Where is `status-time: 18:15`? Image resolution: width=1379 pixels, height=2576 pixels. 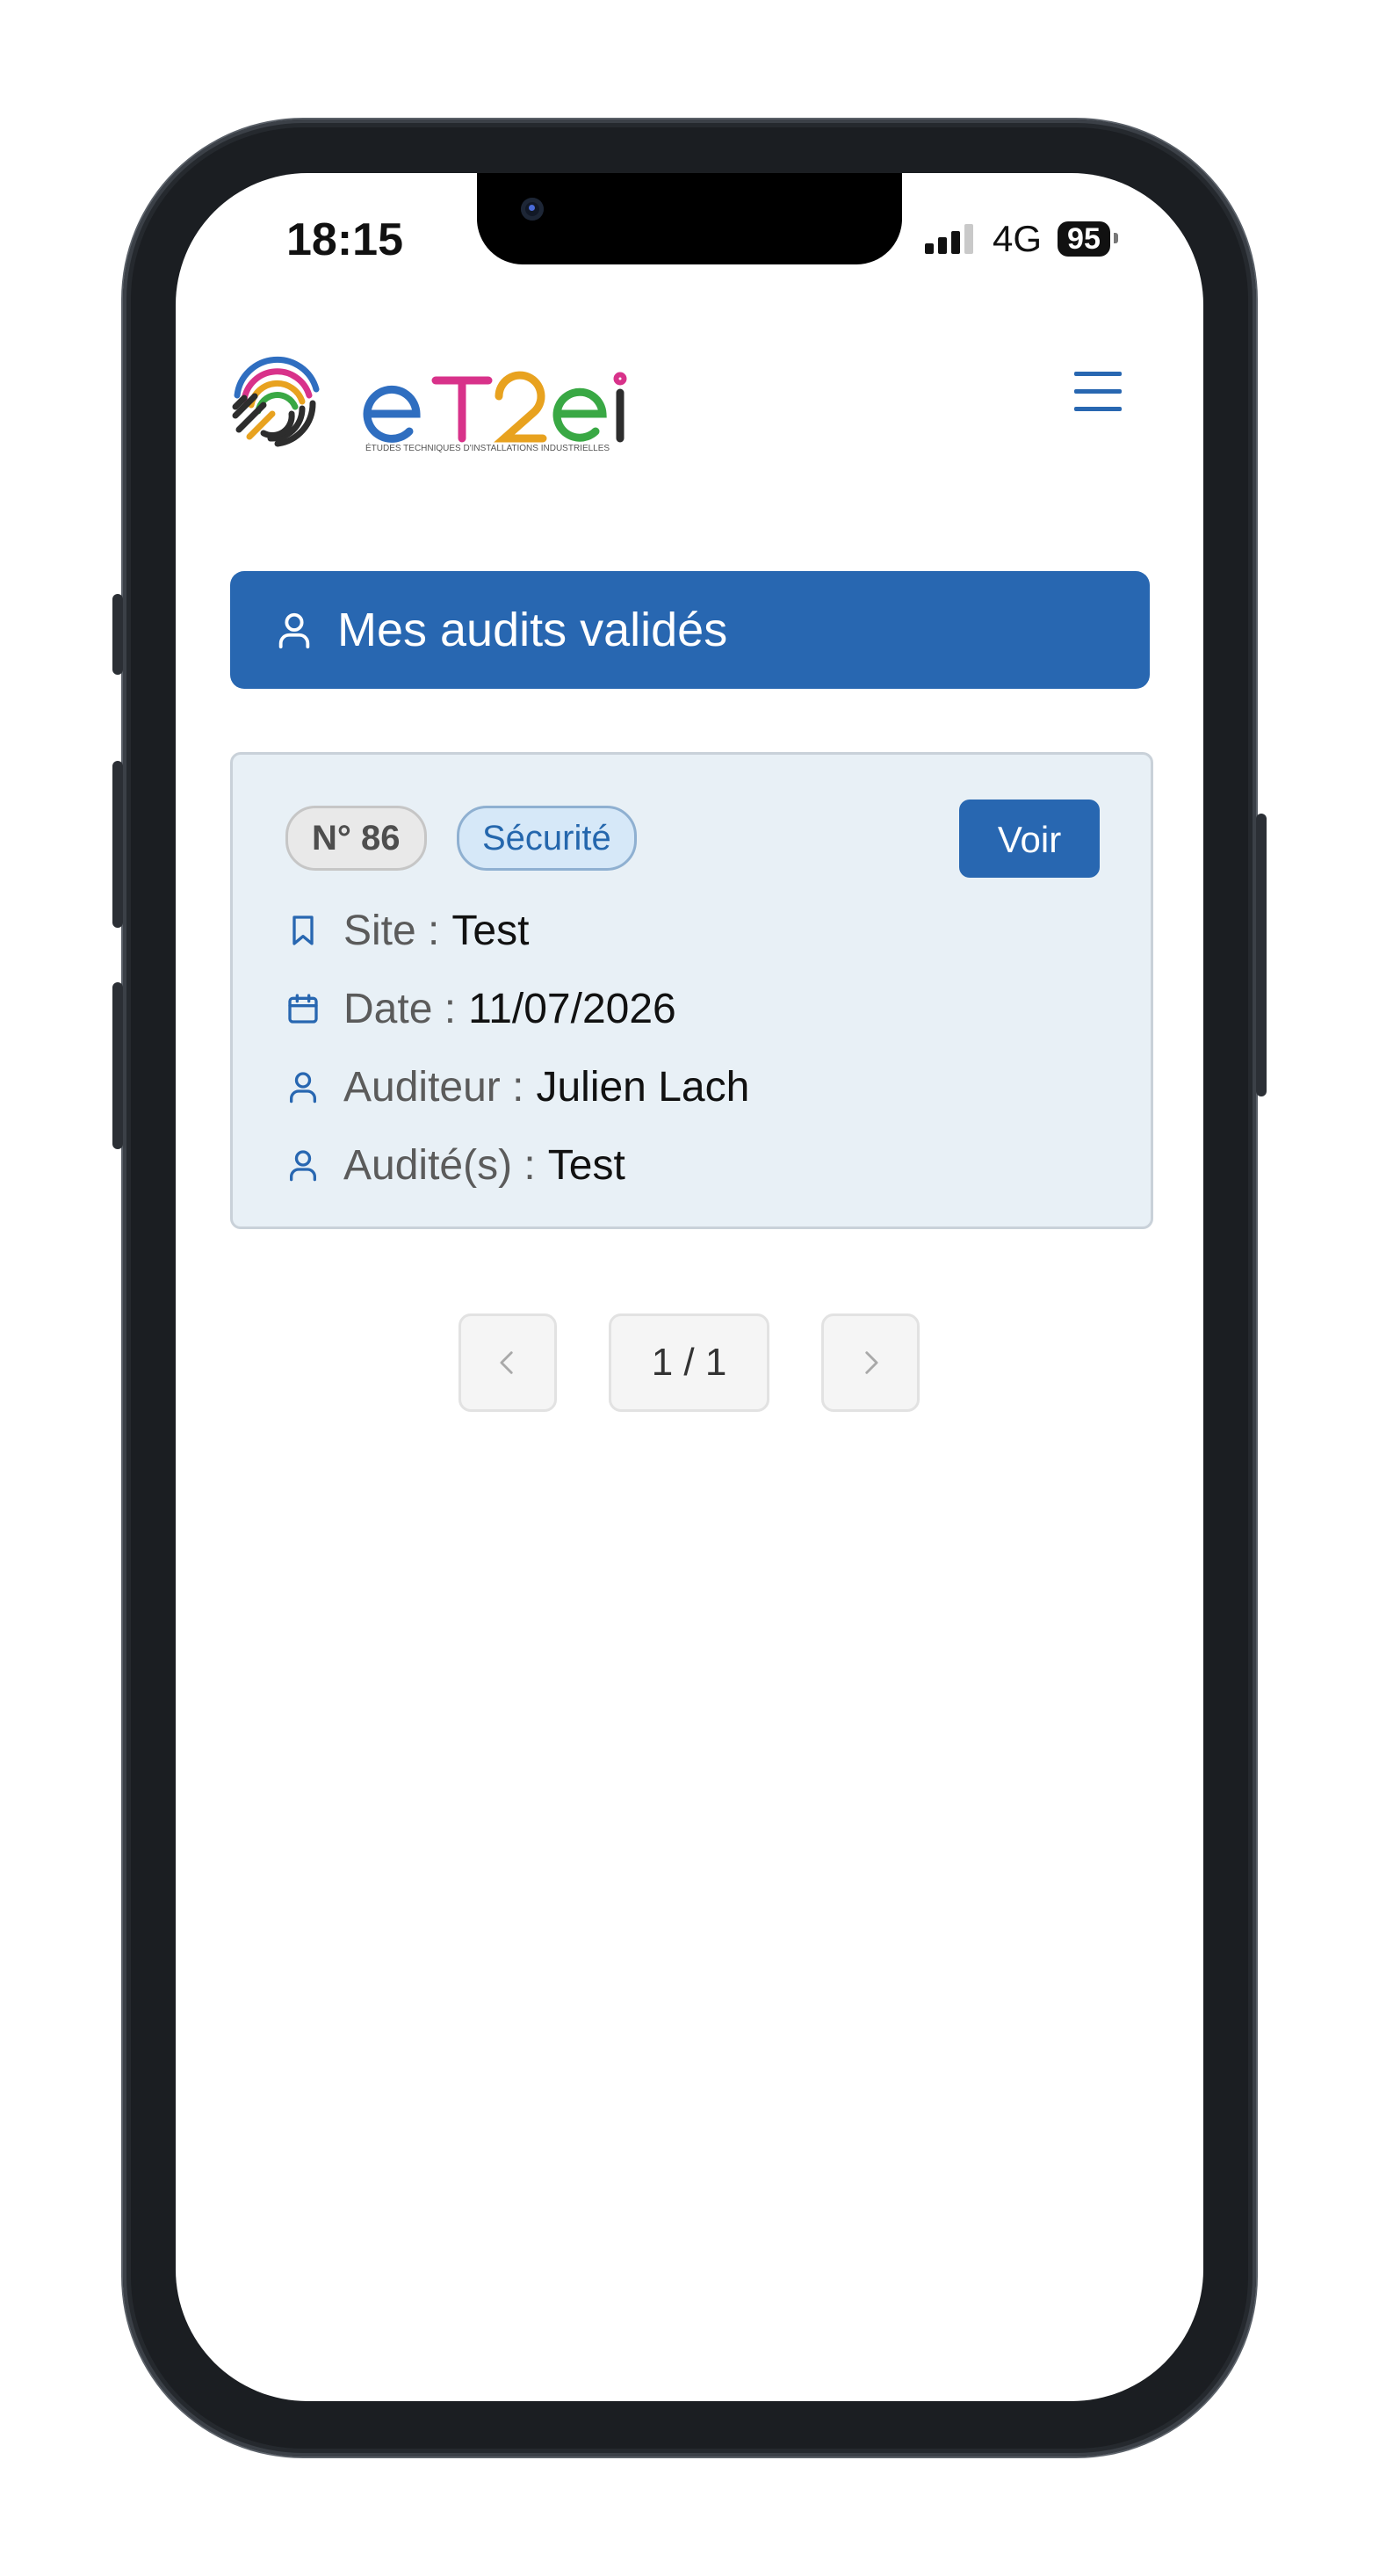
status-time: 18:15 is located at coordinates (344, 239).